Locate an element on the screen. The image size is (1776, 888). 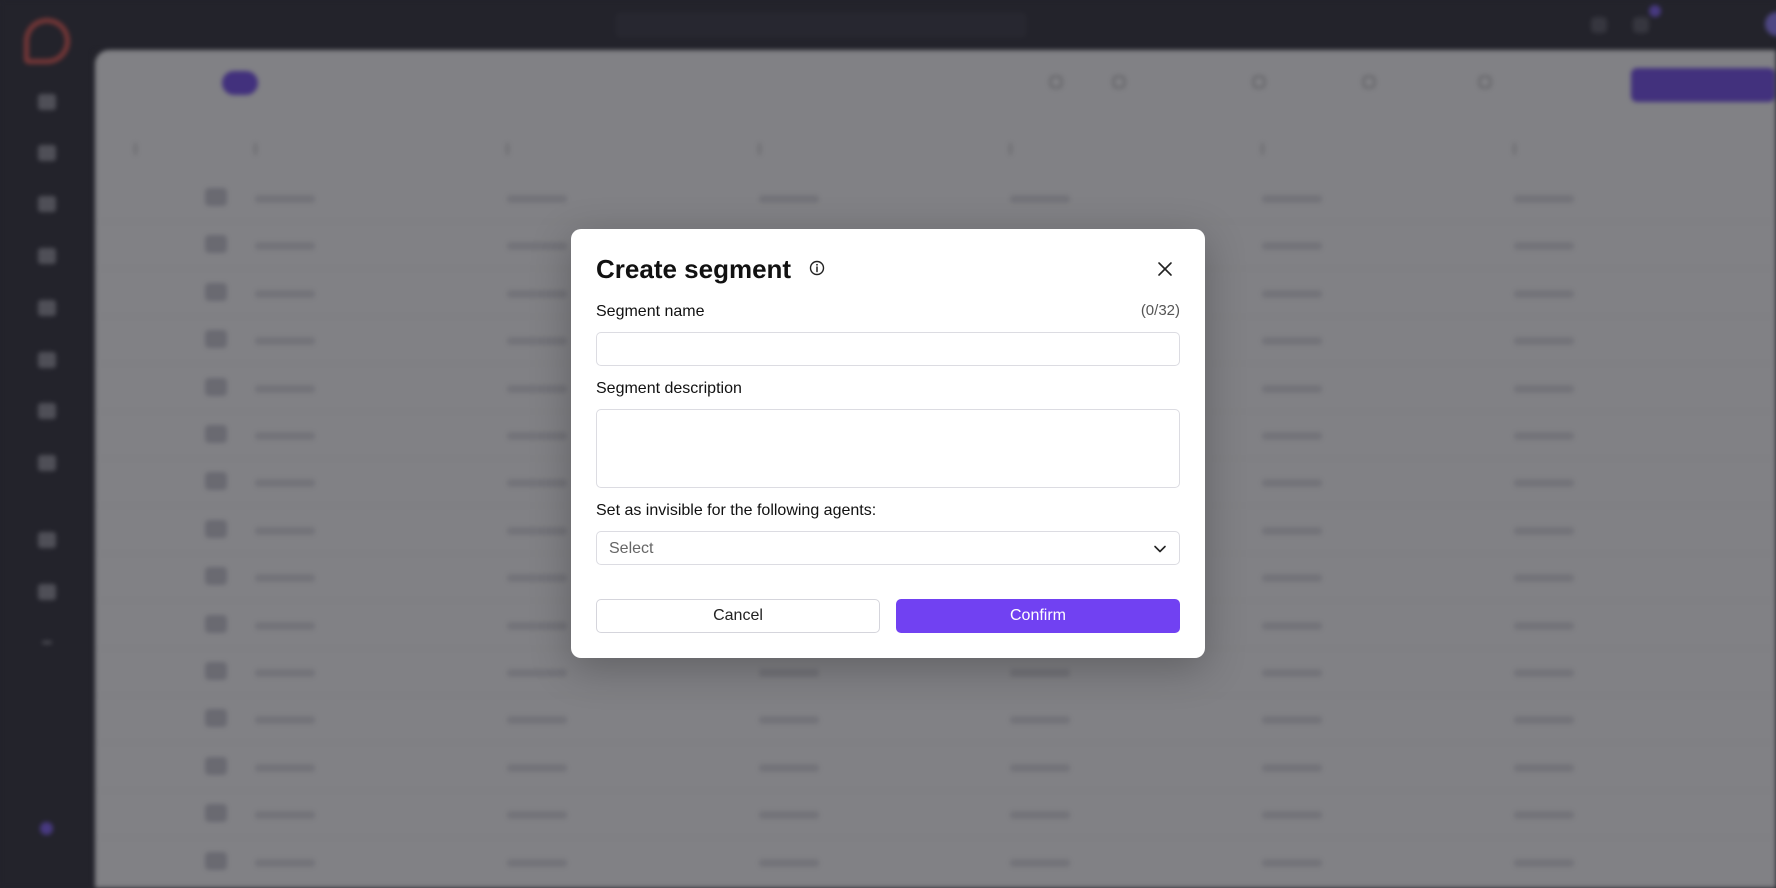
segment-description-label: Segment description is located at coordinates (669, 388).